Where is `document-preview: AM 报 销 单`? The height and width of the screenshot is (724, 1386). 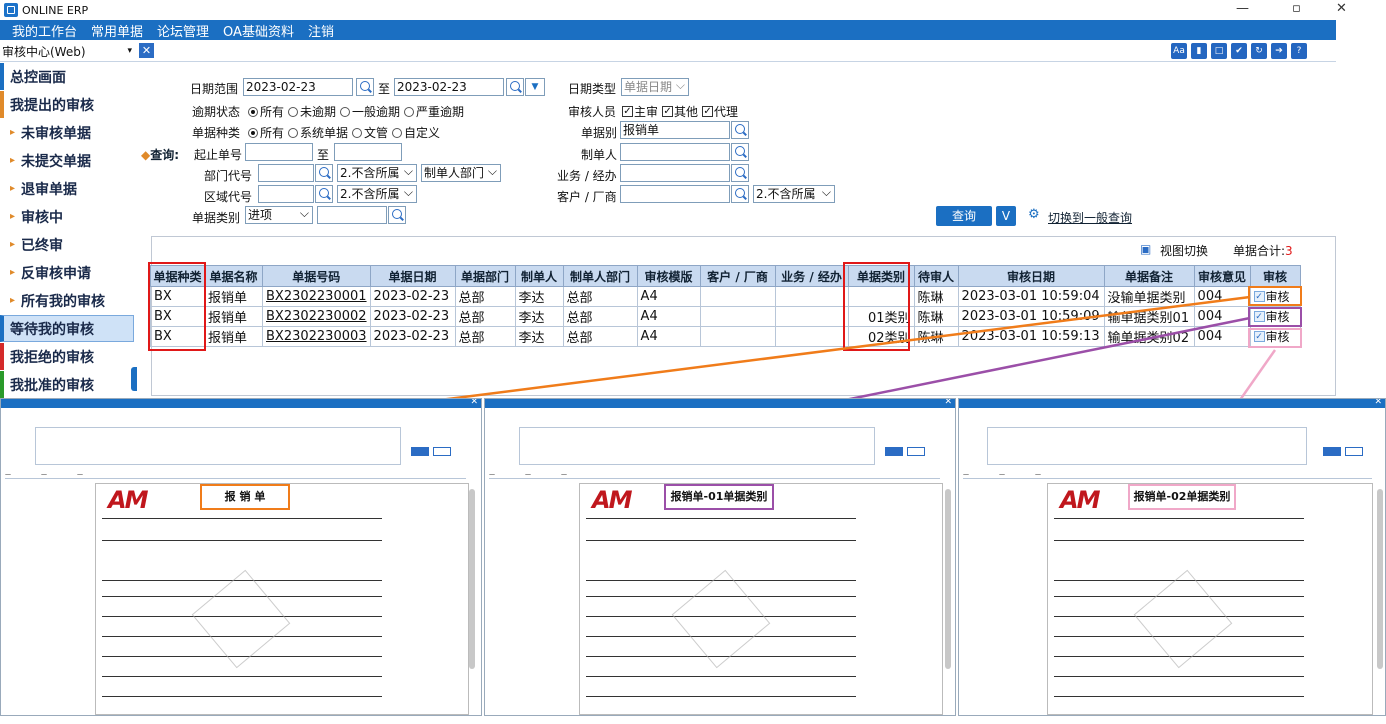 document-preview: AM 报 销 单 is located at coordinates (282, 599).